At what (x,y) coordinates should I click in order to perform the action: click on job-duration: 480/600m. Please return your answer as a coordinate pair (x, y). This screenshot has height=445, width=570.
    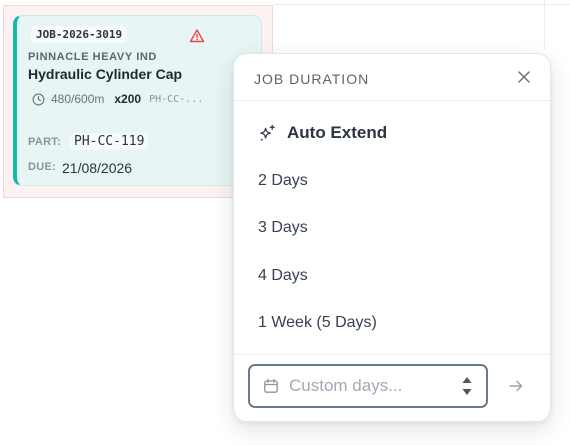
    Looking at the image, I should click on (78, 99).